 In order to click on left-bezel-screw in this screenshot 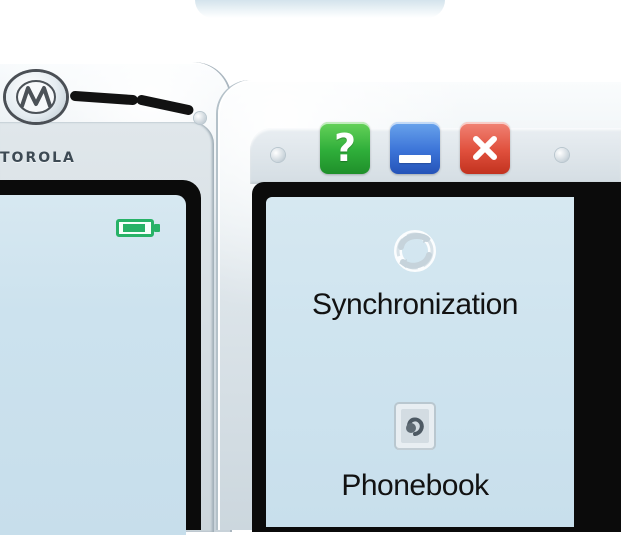, I will do `click(200, 118)`.